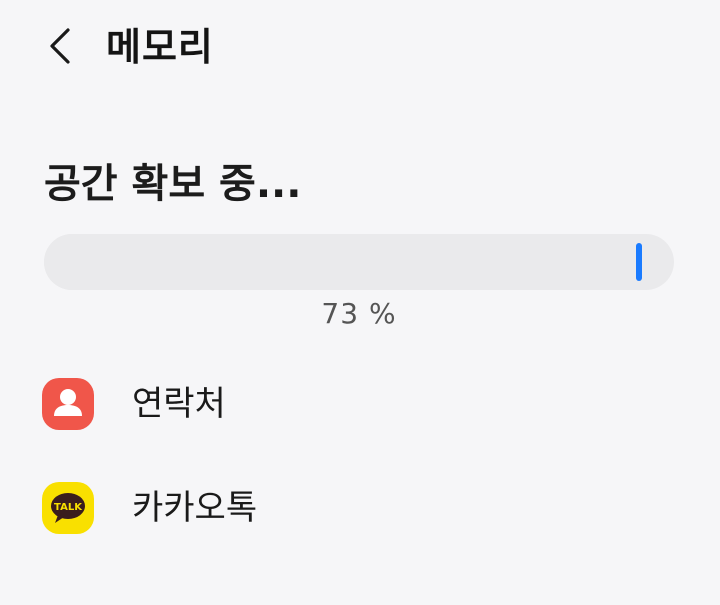 Image resolution: width=720 pixels, height=605 pixels. Describe the element at coordinates (195, 508) in the screenshot. I see `list-item-label: 카카오톡` at that location.